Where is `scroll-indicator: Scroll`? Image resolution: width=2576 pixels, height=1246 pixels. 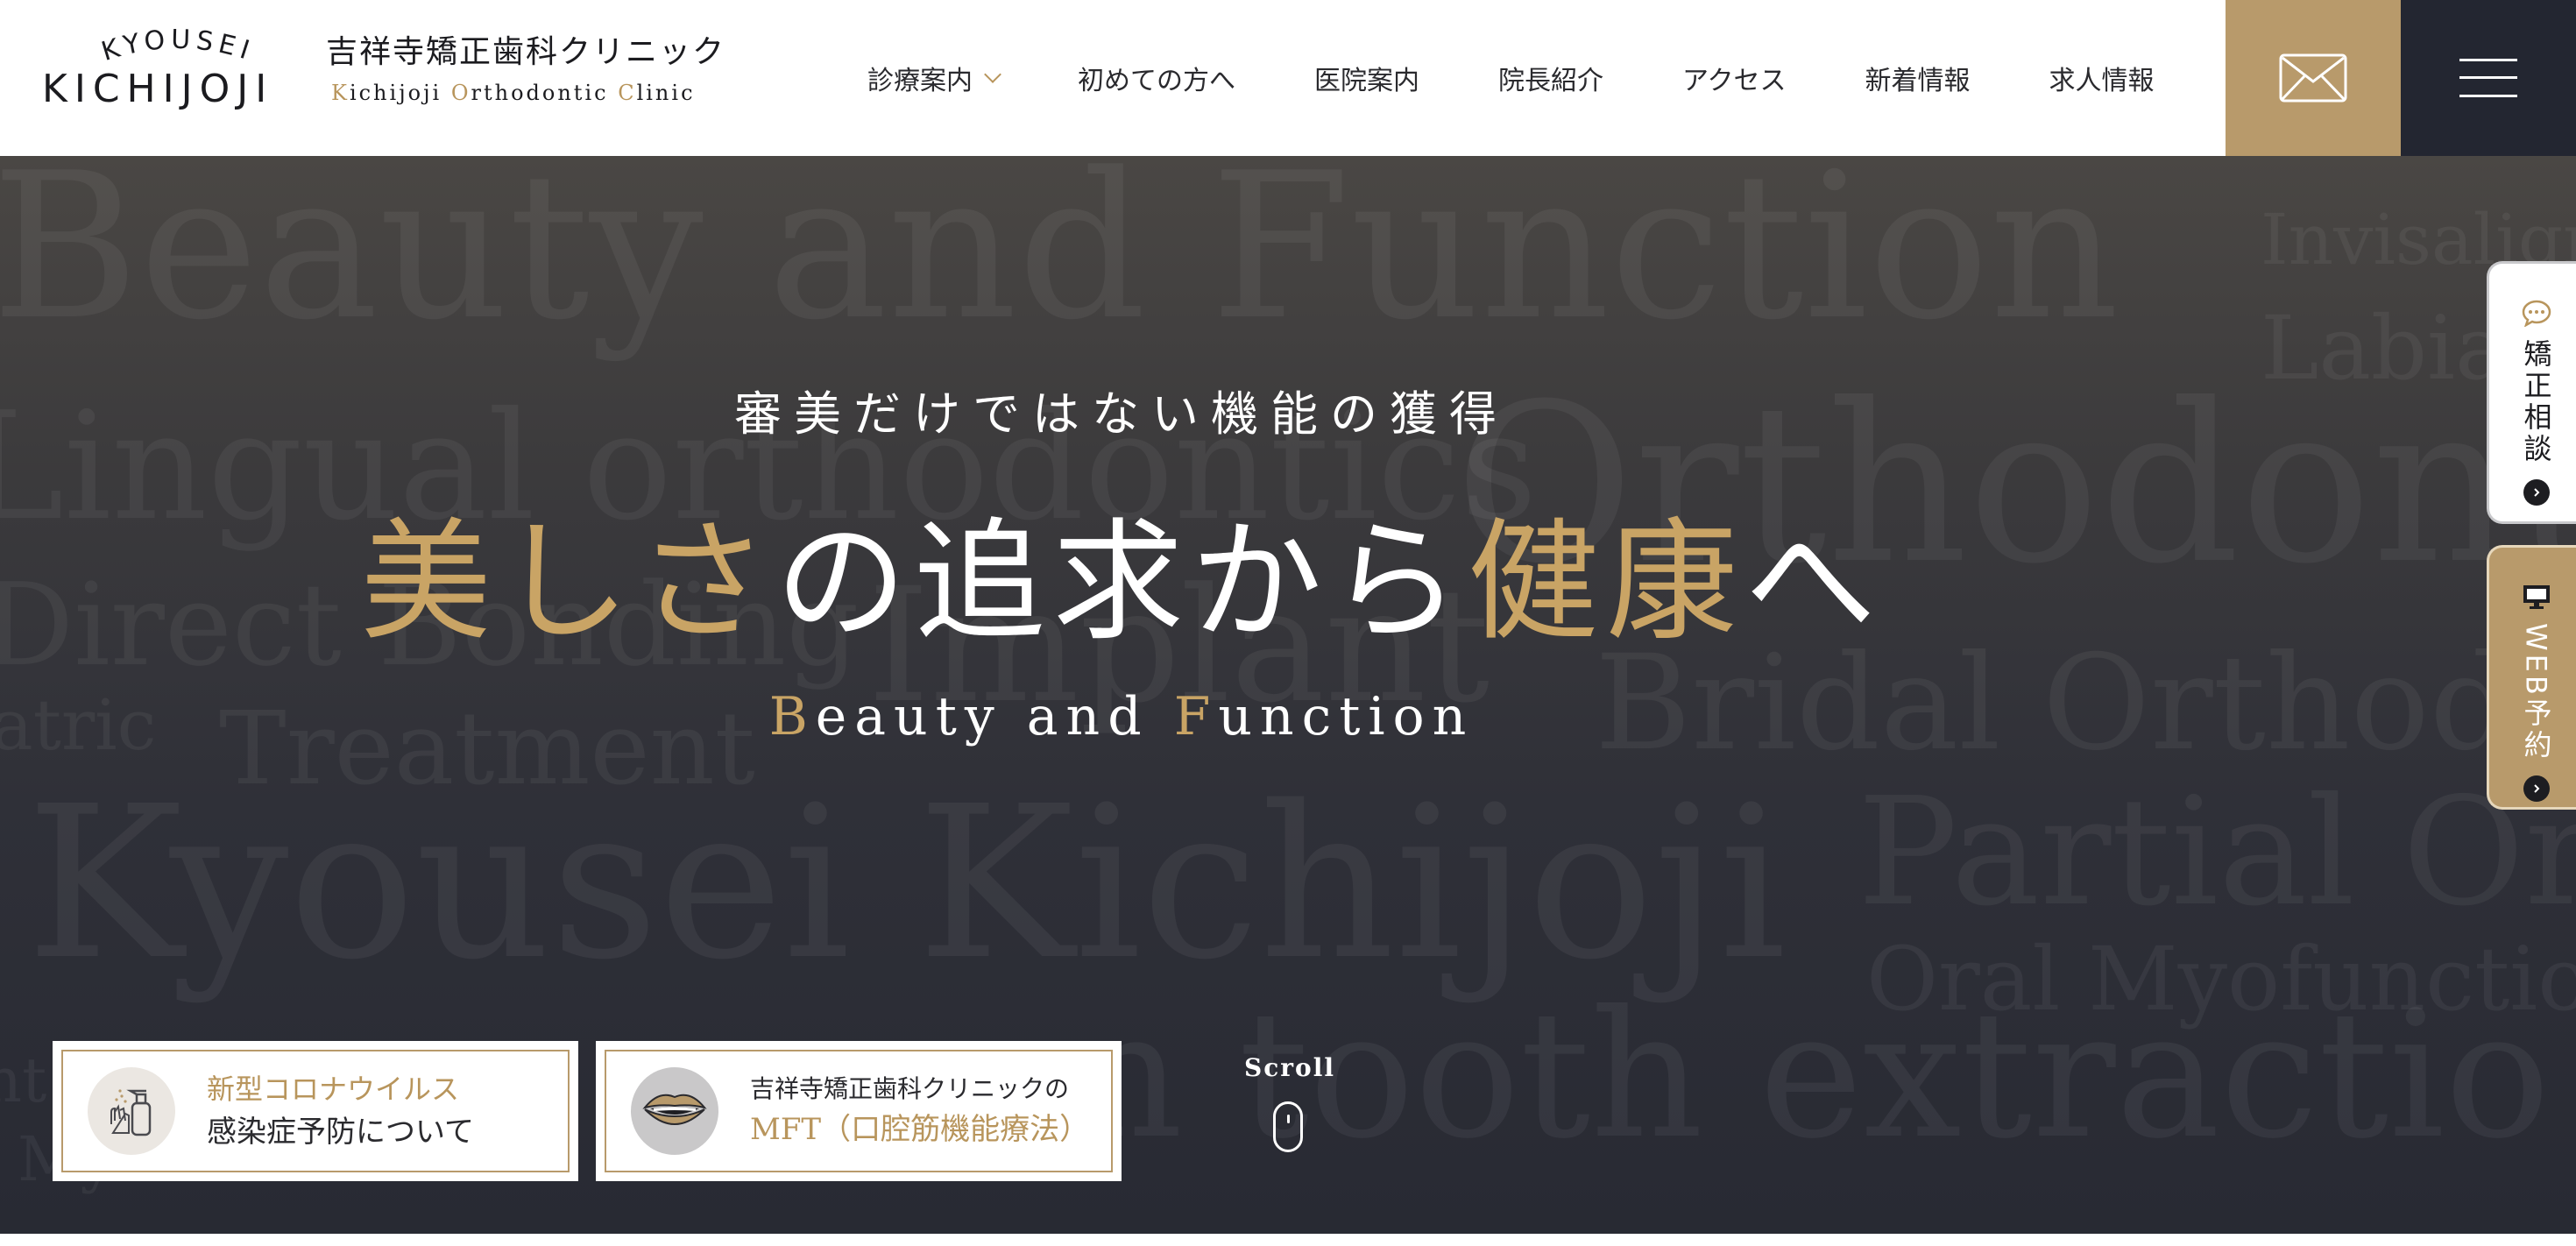 scroll-indicator: Scroll is located at coordinates (1289, 1102).